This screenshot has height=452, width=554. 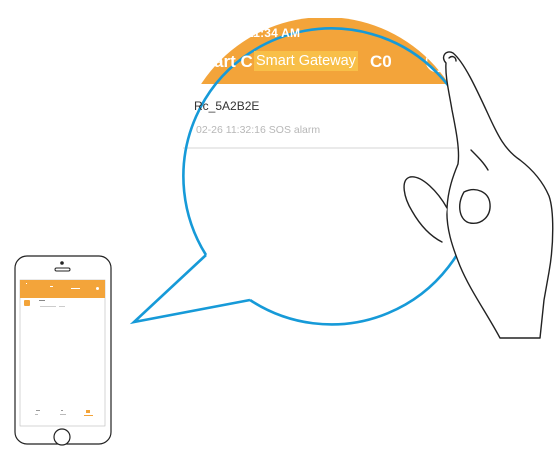 I want to click on header-title-selected: Smart Gateway, so click(x=306, y=61).